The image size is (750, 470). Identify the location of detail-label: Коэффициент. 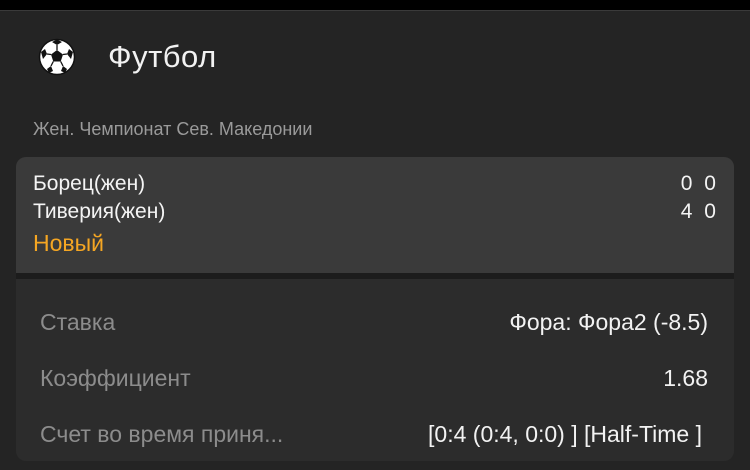
(115, 378).